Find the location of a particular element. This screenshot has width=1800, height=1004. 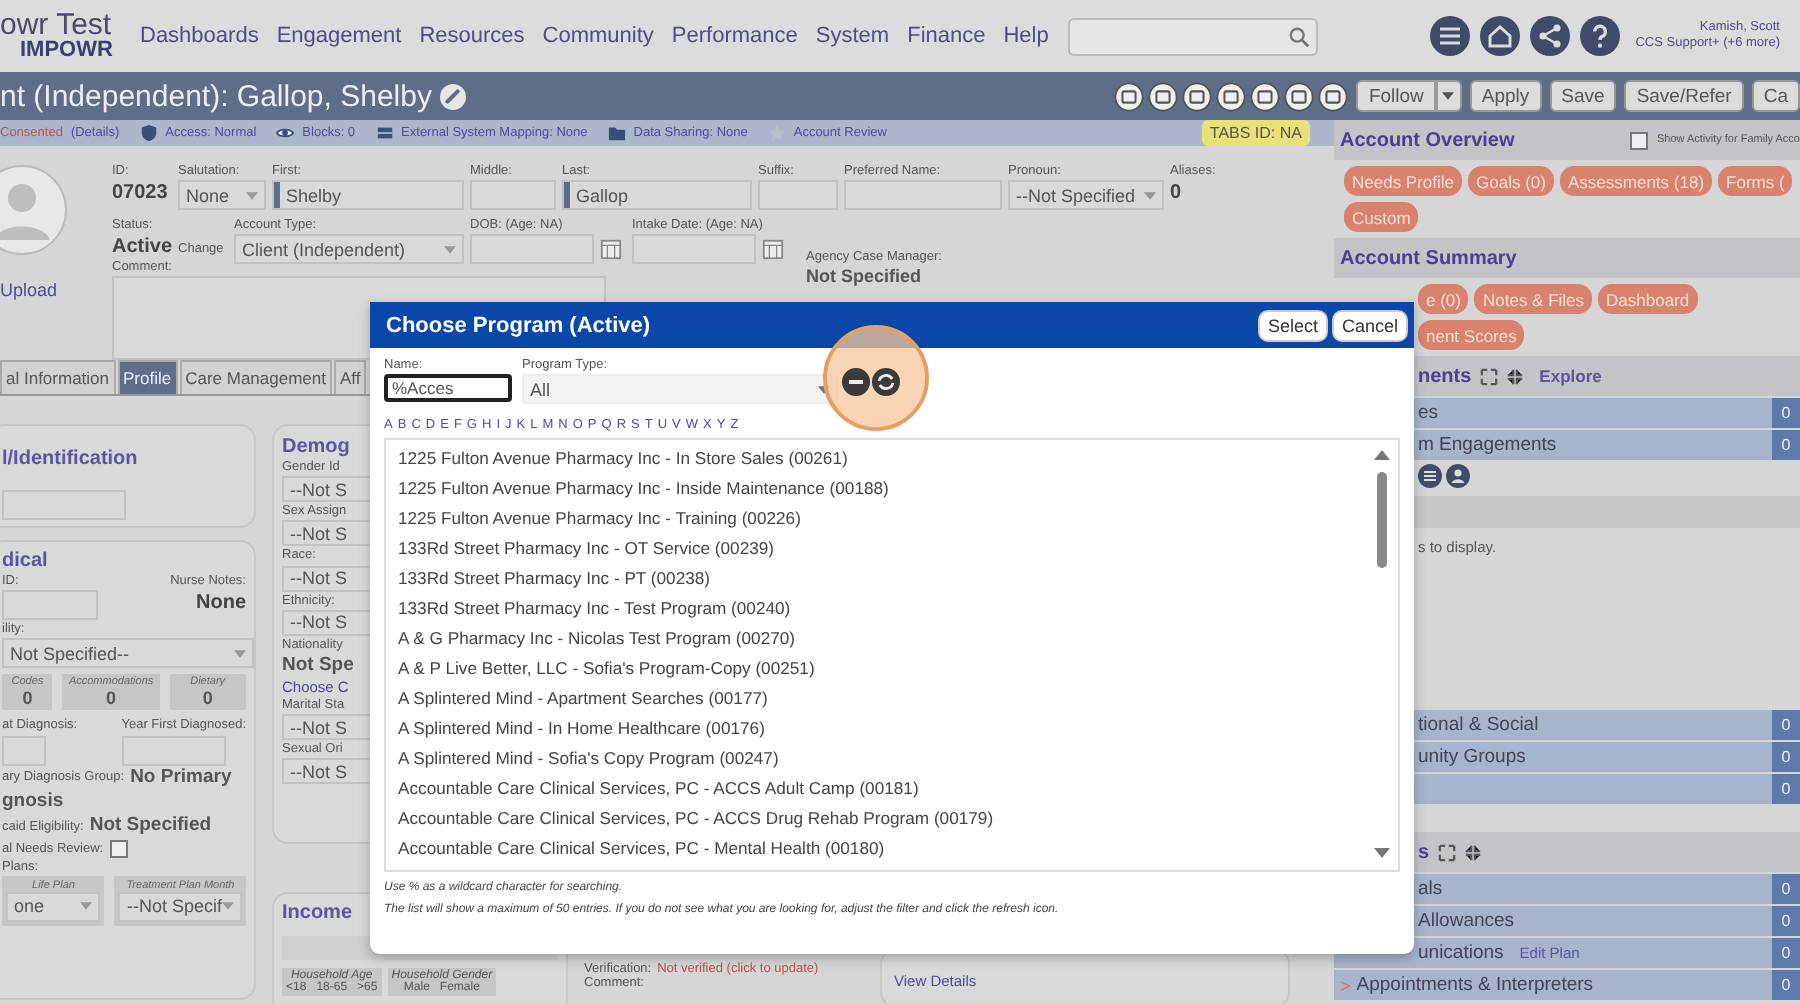

program-item: A Splintered Mind - Apartment Searches (00177) is located at coordinates (885, 699).